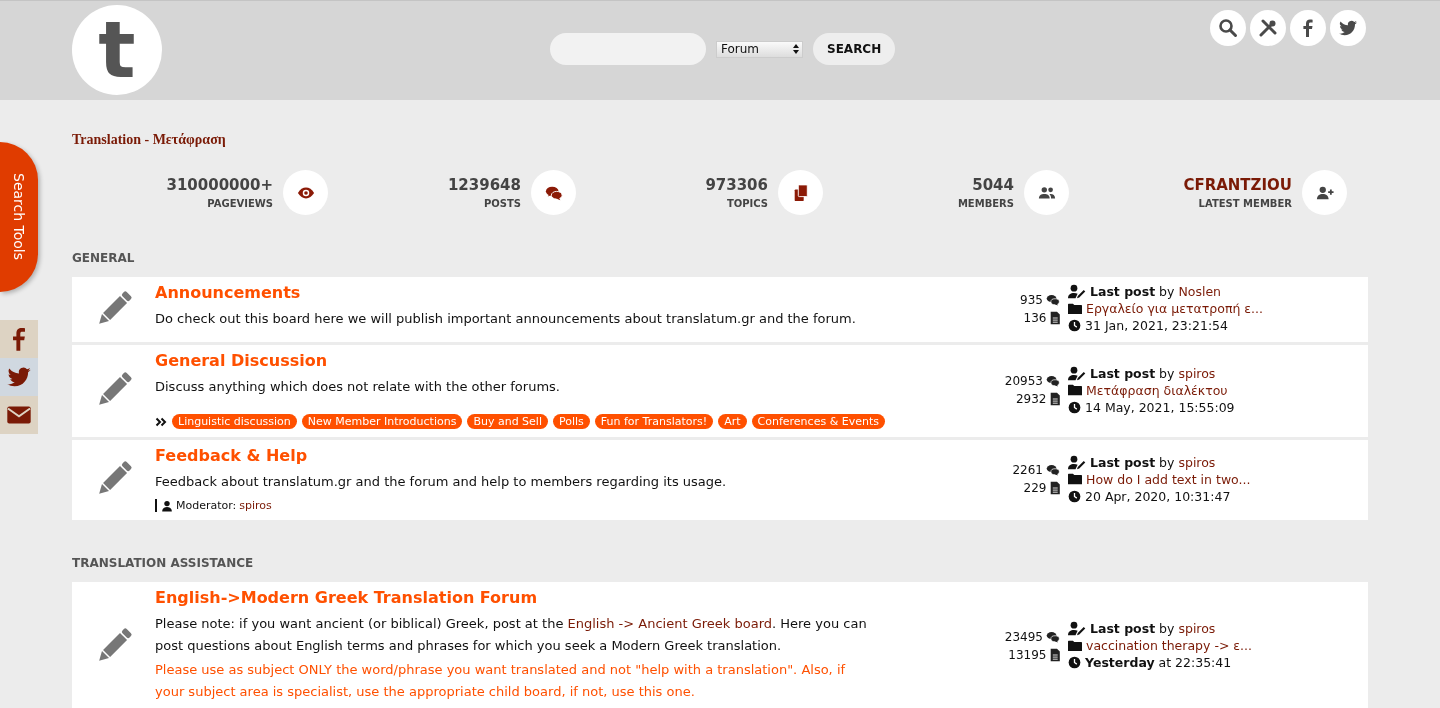 This screenshot has height=708, width=1440. Describe the element at coordinates (240, 203) in the screenshot. I see `stat-label: PAGEVIEWS` at that location.